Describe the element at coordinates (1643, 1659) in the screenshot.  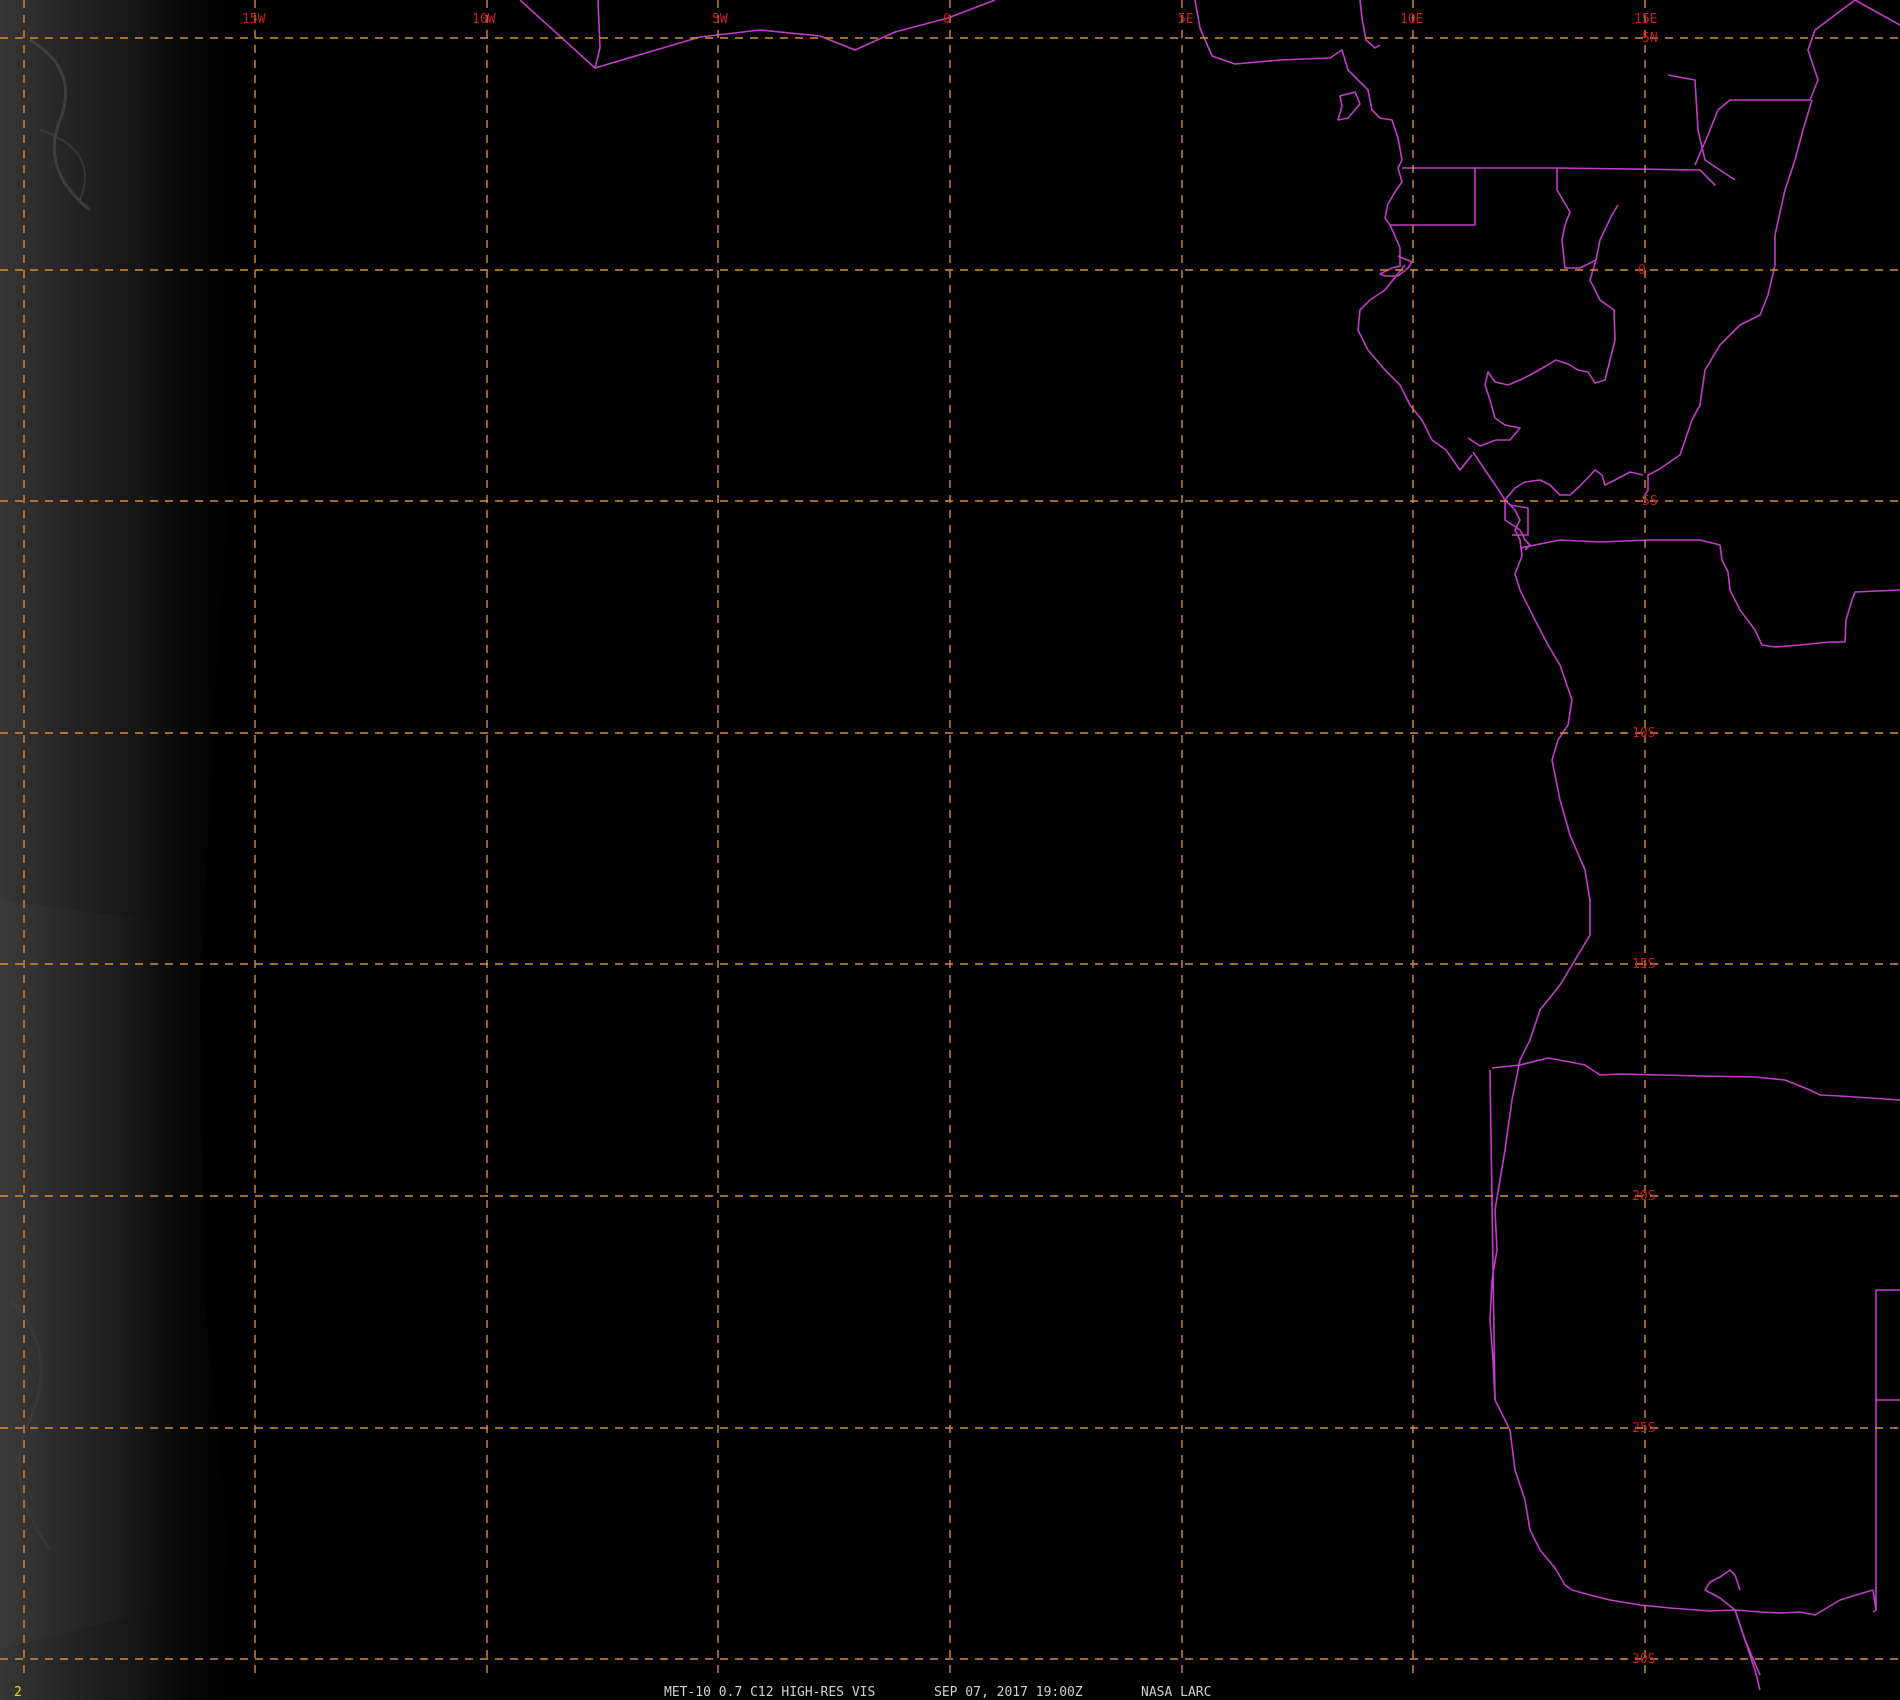
I see `lat-label-30s: 30S` at that location.